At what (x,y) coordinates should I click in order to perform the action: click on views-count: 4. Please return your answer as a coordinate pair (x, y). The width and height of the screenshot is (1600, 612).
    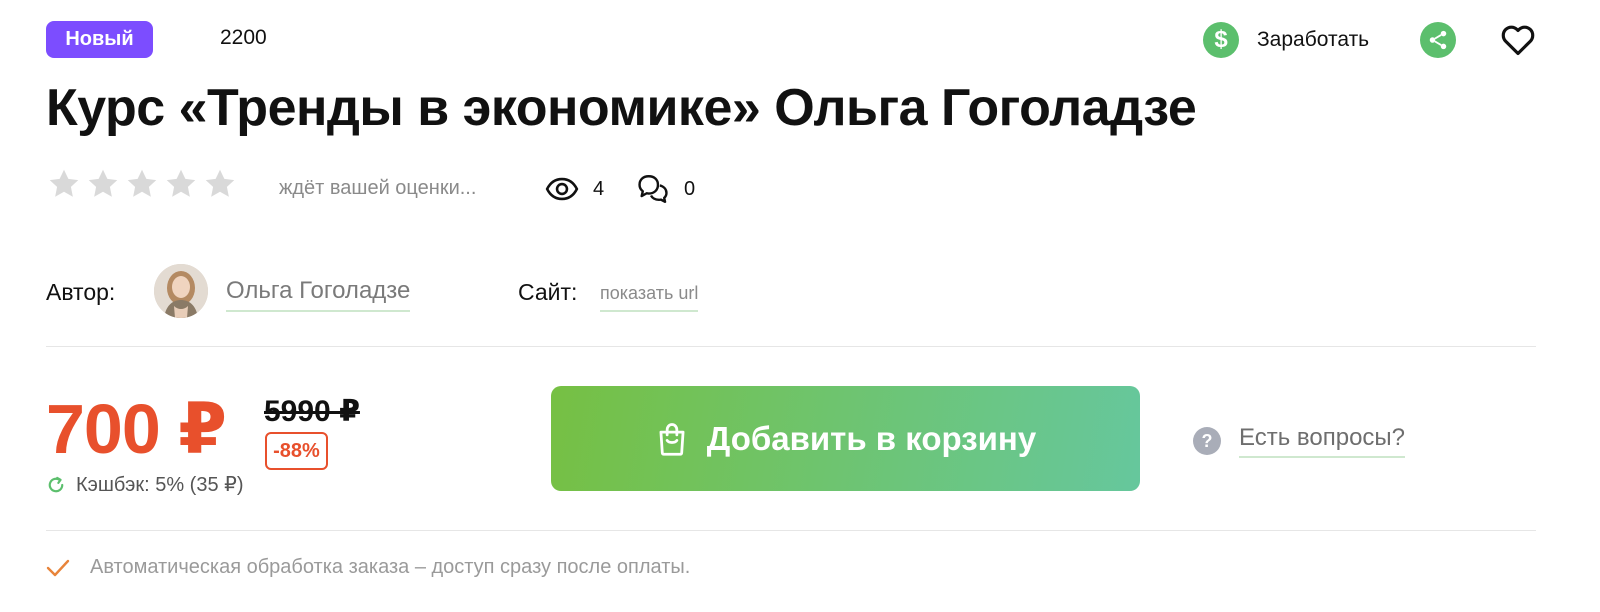
    Looking at the image, I should click on (599, 188).